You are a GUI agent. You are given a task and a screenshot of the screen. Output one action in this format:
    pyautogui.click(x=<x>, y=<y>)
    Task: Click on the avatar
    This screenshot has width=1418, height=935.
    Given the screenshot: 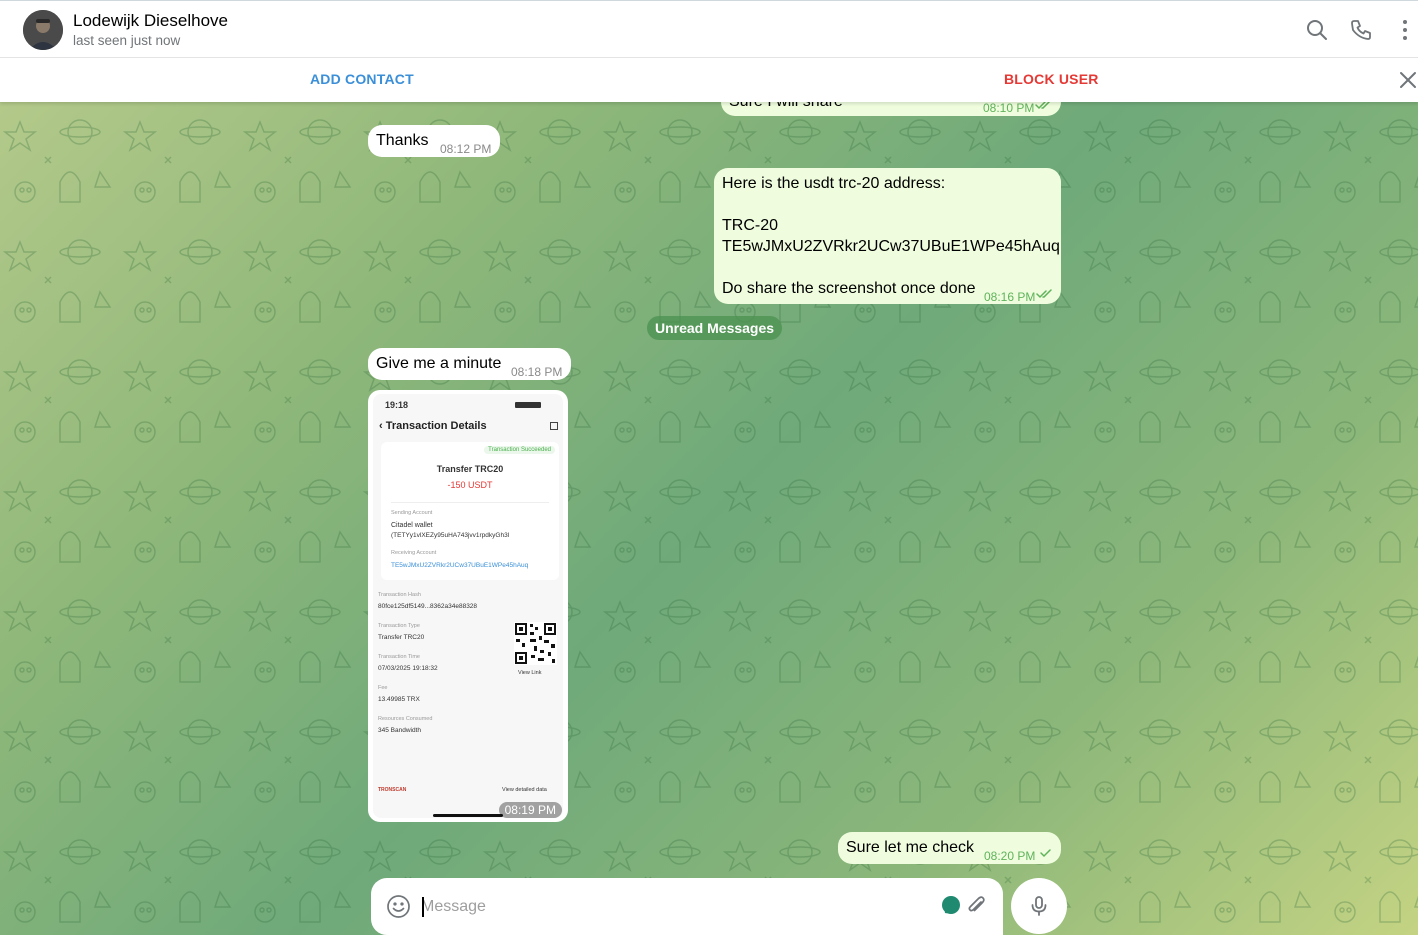 What is the action you would take?
    pyautogui.click(x=43, y=30)
    